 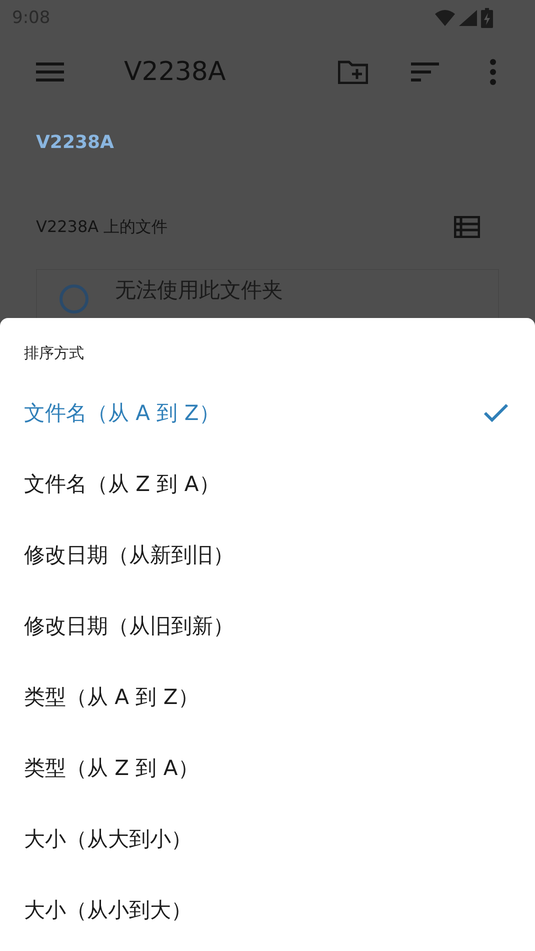 I want to click on sort-option: 类型（从 A 到 Z）, so click(x=267, y=696).